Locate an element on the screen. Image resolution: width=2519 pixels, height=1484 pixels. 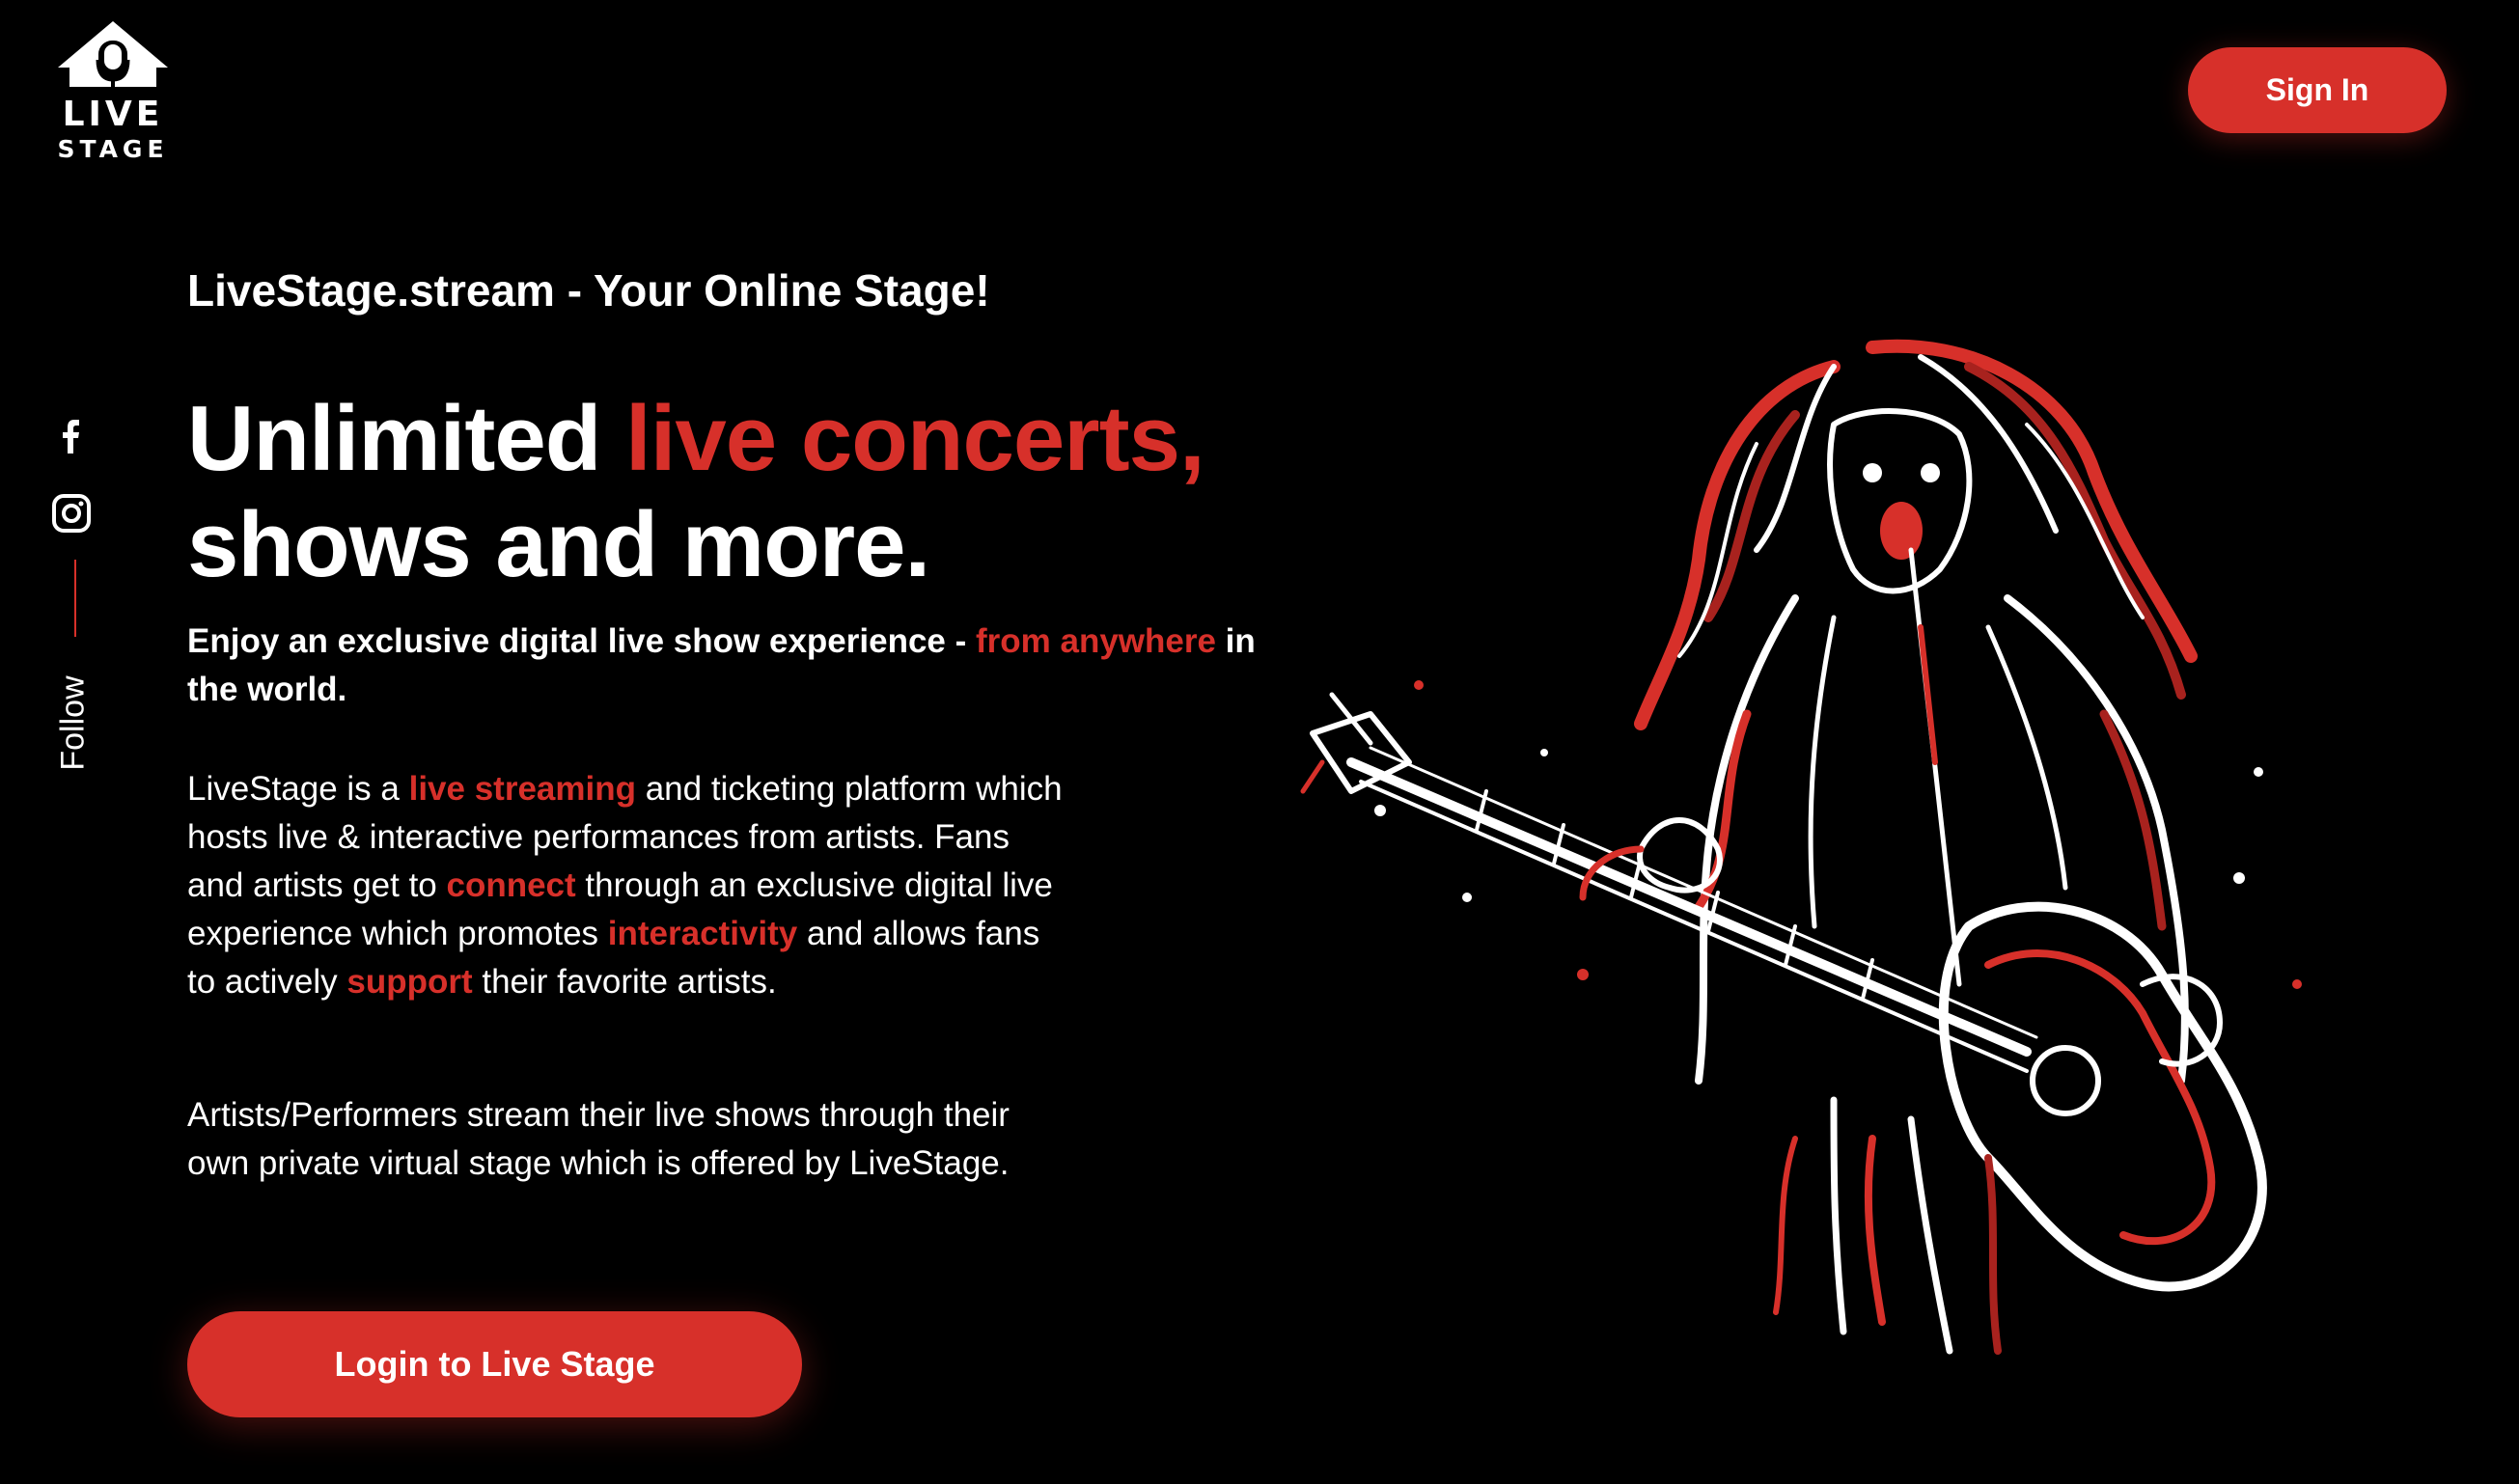
livestage-logo: LIVE STAGE is located at coordinates (113, 90).